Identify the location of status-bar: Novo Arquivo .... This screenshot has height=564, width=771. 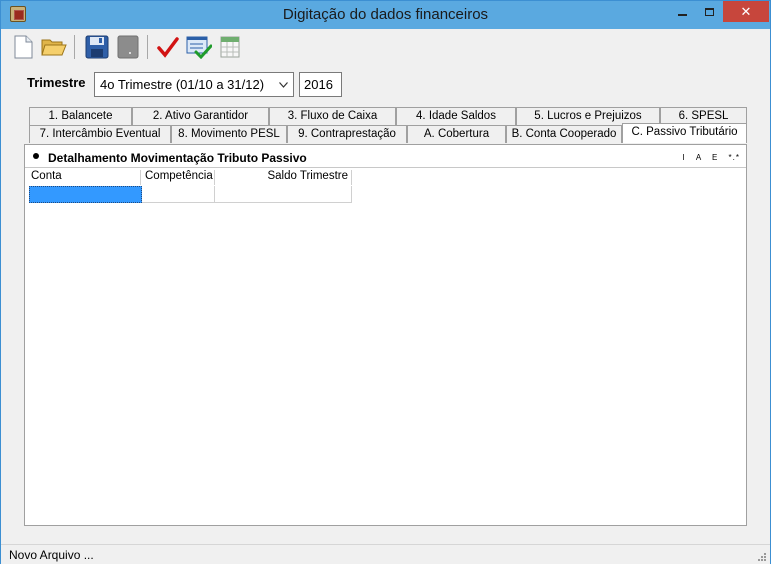
(385, 554).